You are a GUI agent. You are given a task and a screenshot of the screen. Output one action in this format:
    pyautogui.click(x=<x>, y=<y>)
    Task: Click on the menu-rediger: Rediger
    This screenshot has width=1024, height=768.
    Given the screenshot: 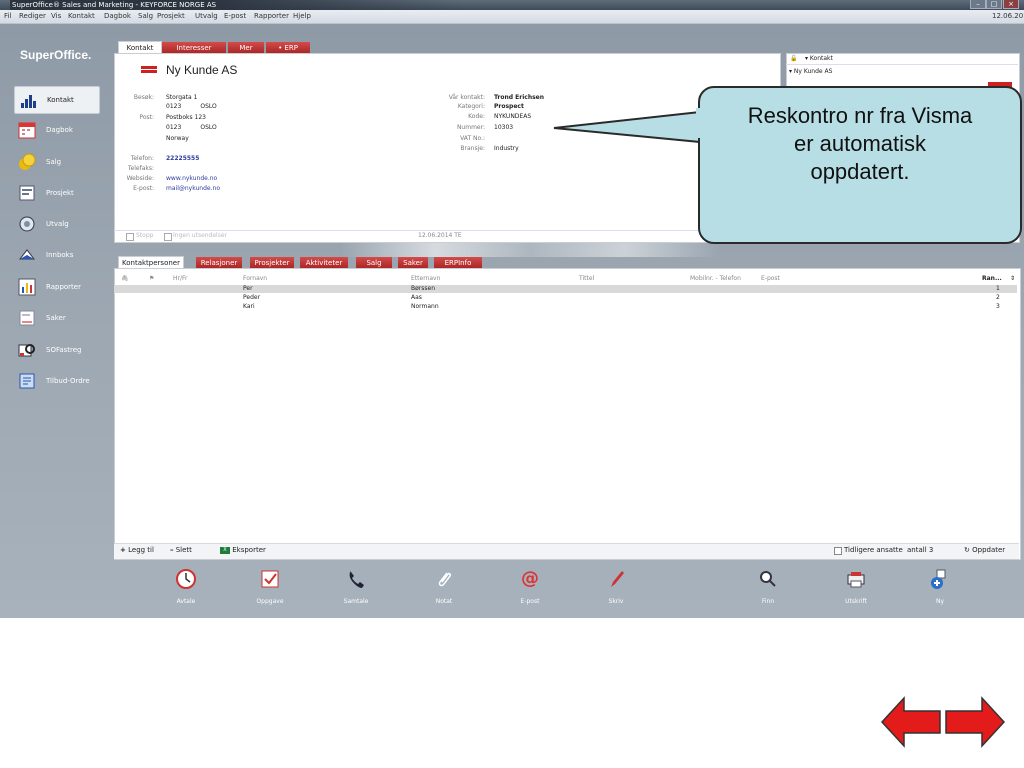 What is the action you would take?
    pyautogui.click(x=32, y=16)
    